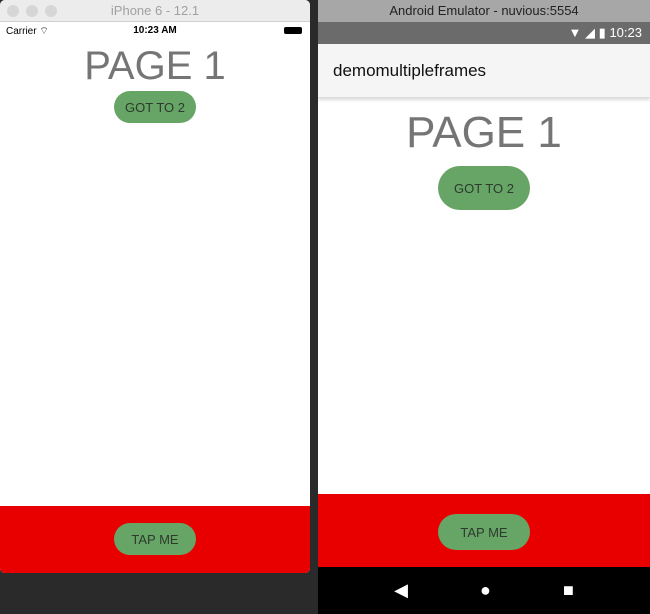  Describe the element at coordinates (293, 30) in the screenshot. I see `battery-icon` at that location.